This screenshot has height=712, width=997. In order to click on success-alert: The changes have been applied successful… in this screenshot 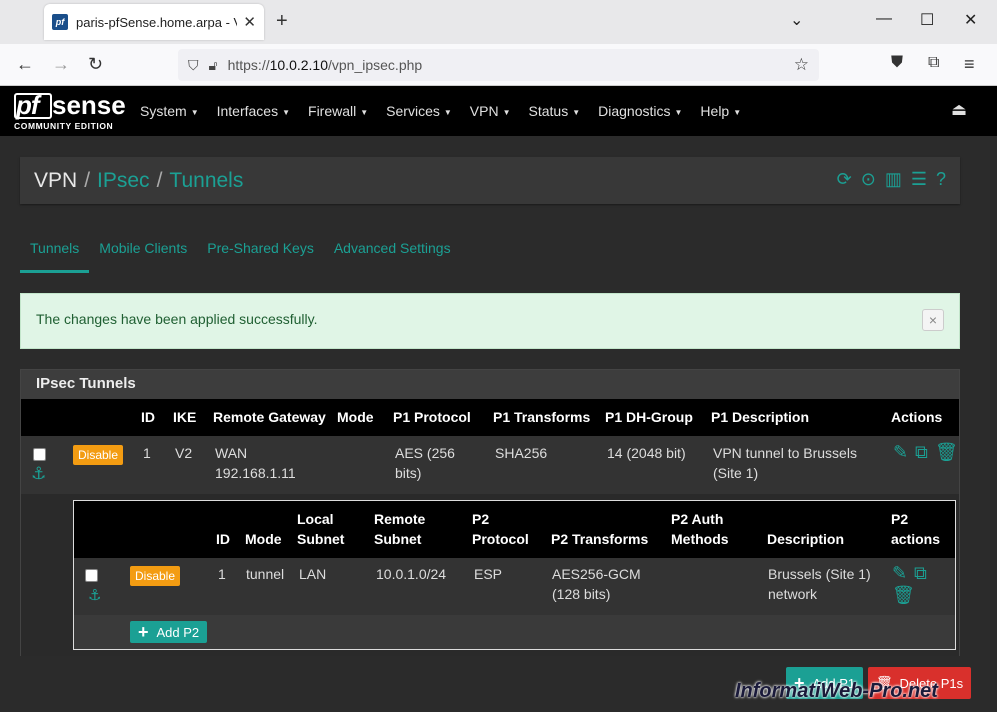, I will do `click(490, 321)`.